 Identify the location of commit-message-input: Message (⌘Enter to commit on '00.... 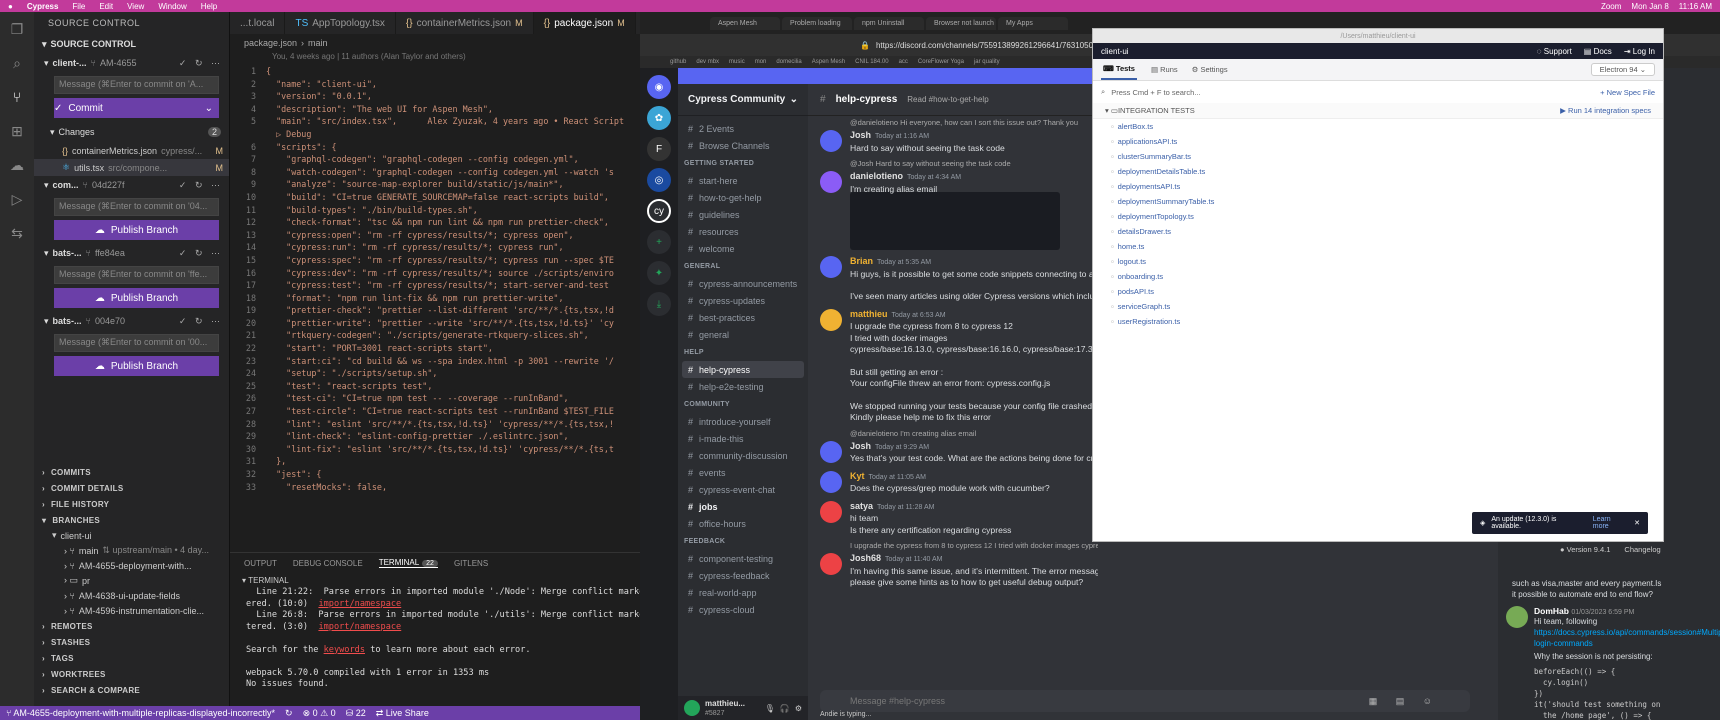
(136, 343).